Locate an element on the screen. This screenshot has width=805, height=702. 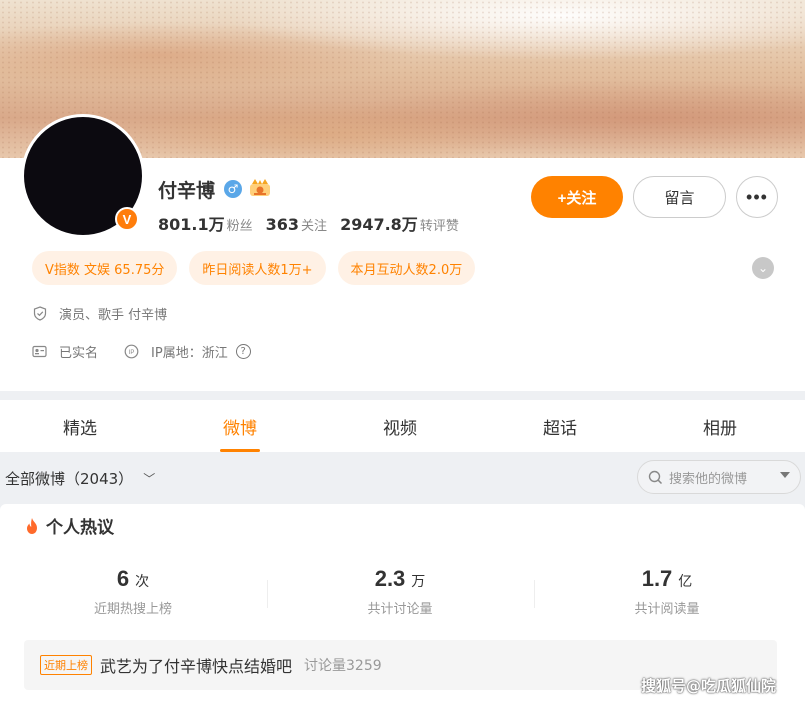
metric-value: 6 is located at coordinates (123, 578).